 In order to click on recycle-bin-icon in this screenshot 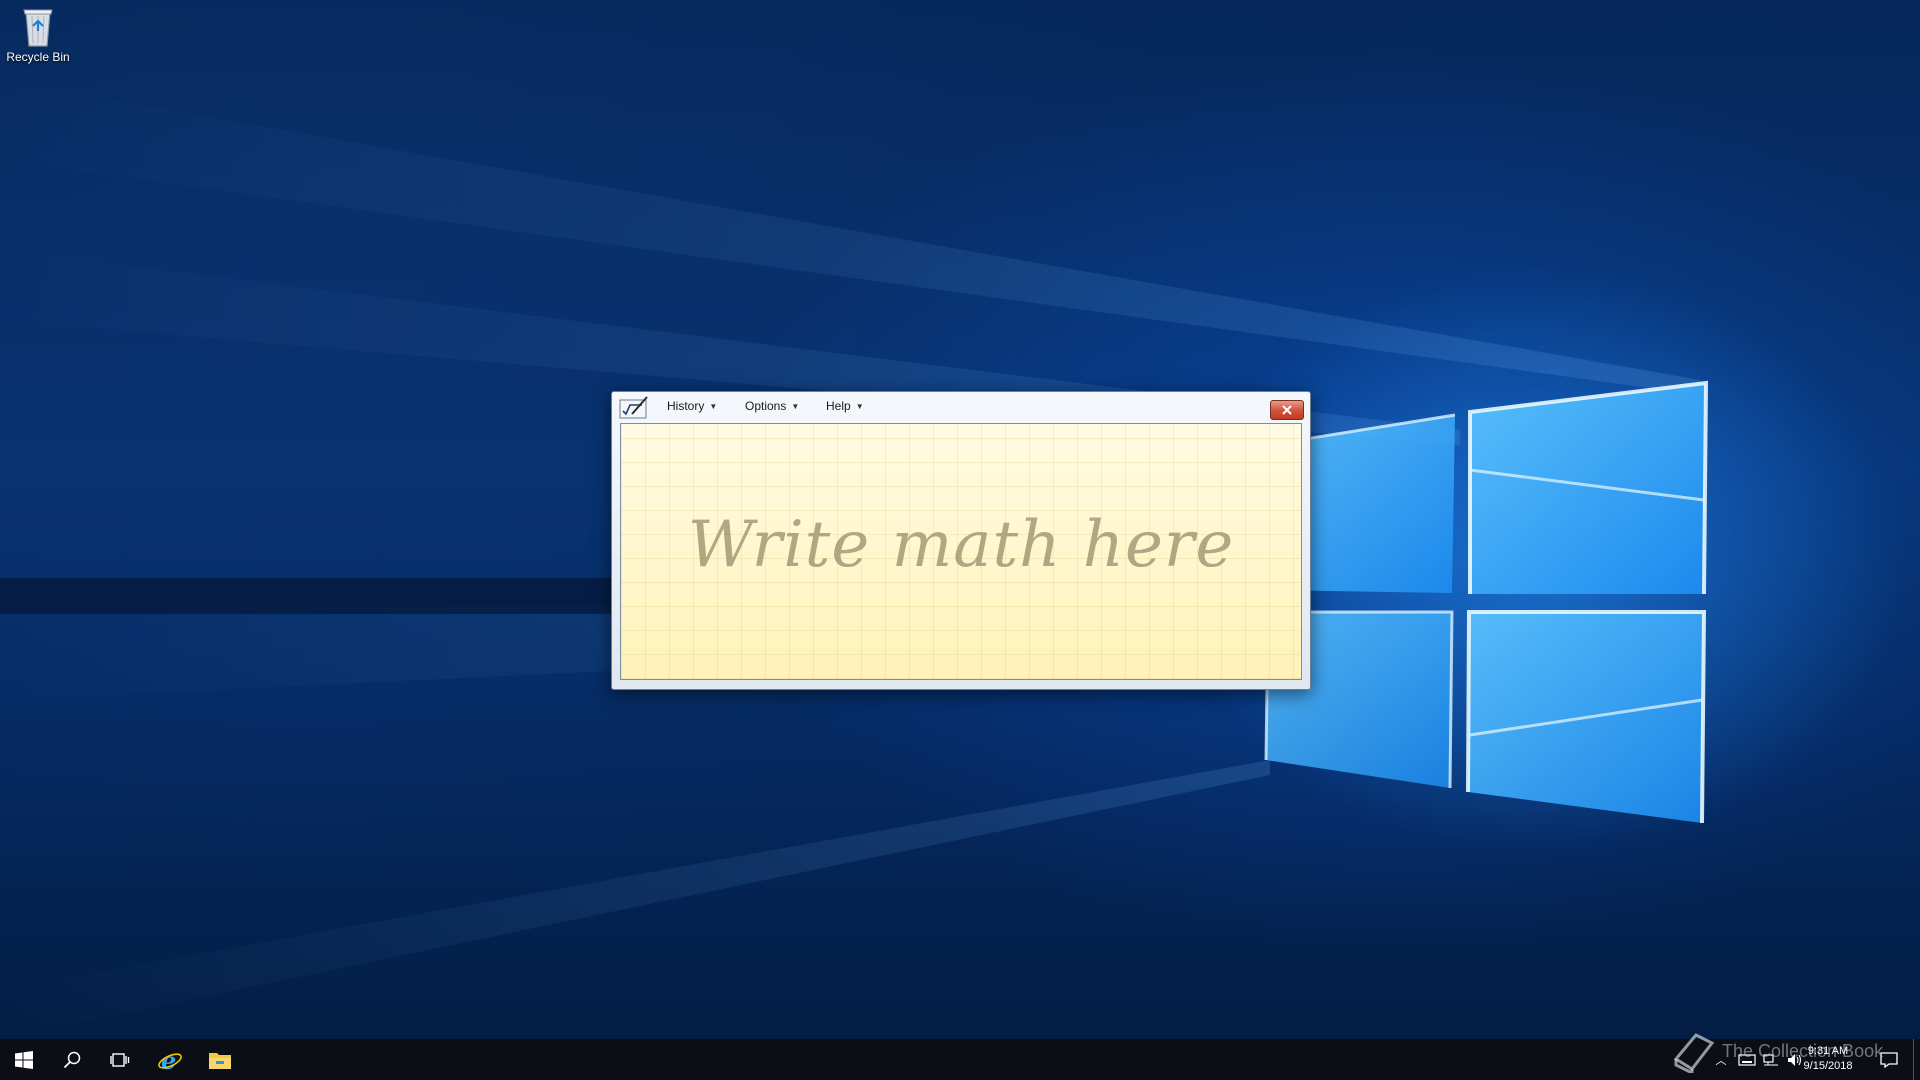, I will do `click(38, 28)`.